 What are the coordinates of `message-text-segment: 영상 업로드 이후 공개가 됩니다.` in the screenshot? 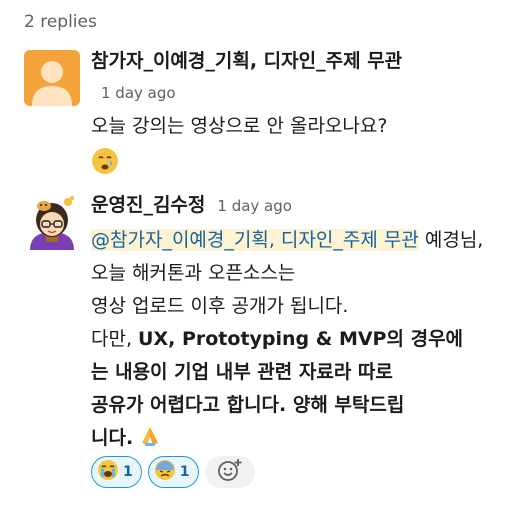 It's located at (220, 306).